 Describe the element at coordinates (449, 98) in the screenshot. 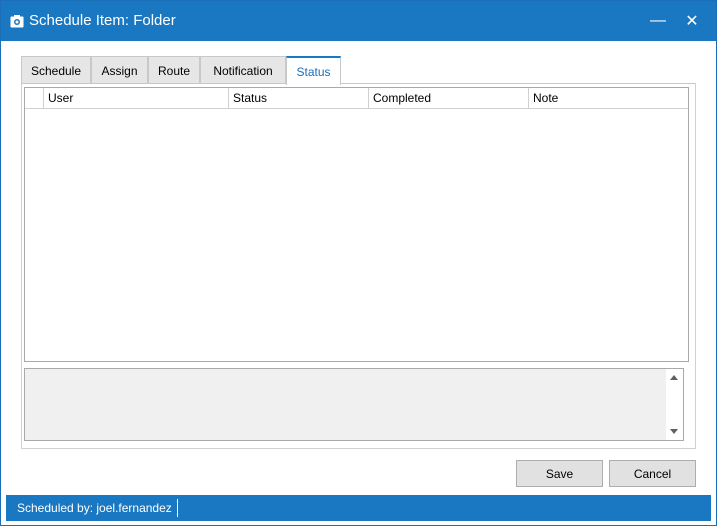

I see `column-header-completed: Completed` at that location.